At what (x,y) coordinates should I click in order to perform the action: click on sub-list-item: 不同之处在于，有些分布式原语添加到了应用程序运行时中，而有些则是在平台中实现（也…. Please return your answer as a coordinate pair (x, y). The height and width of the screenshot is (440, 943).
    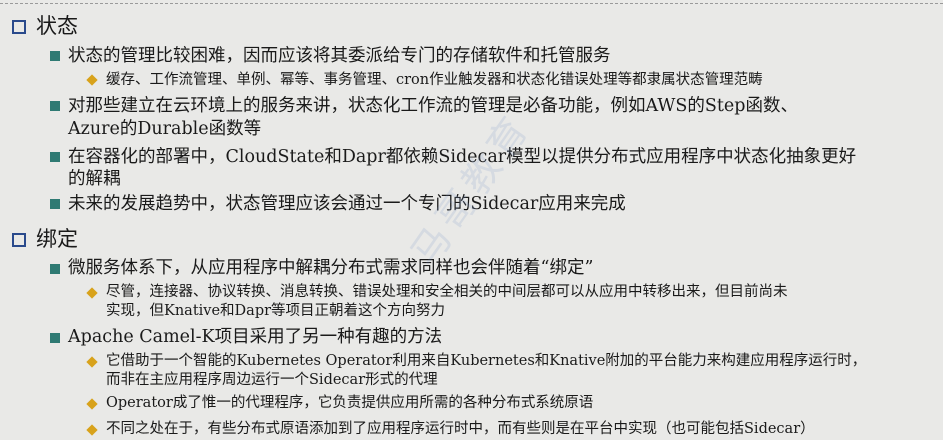
    Looking at the image, I should click on (460, 429).